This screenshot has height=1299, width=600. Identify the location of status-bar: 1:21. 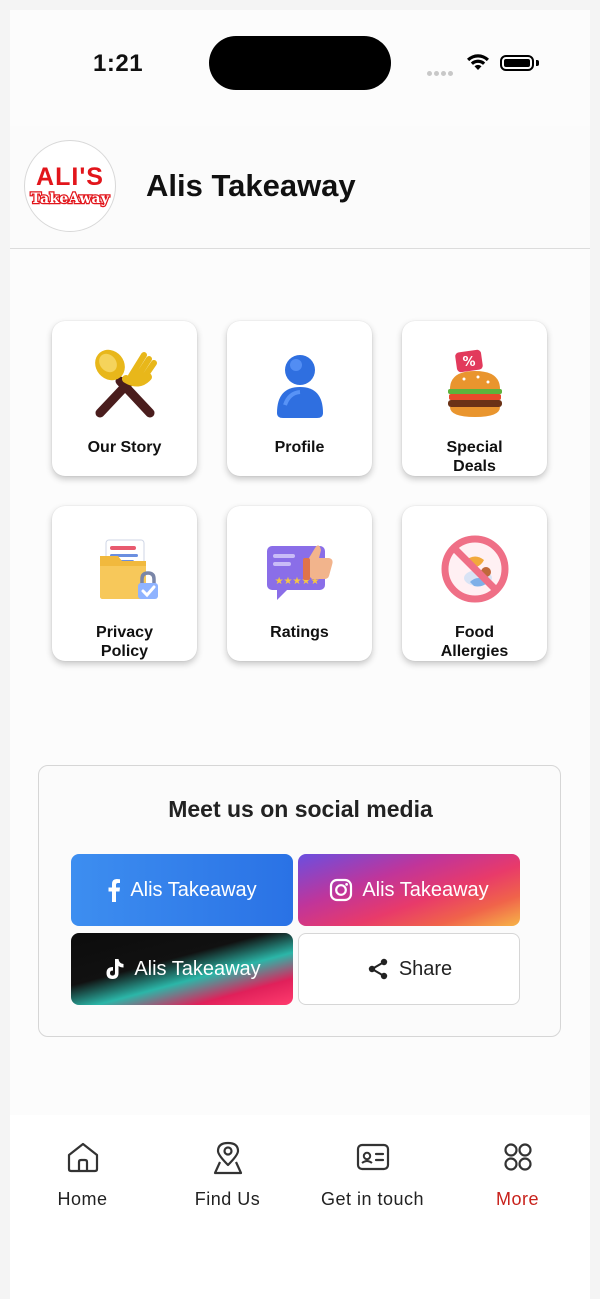
(300, 60).